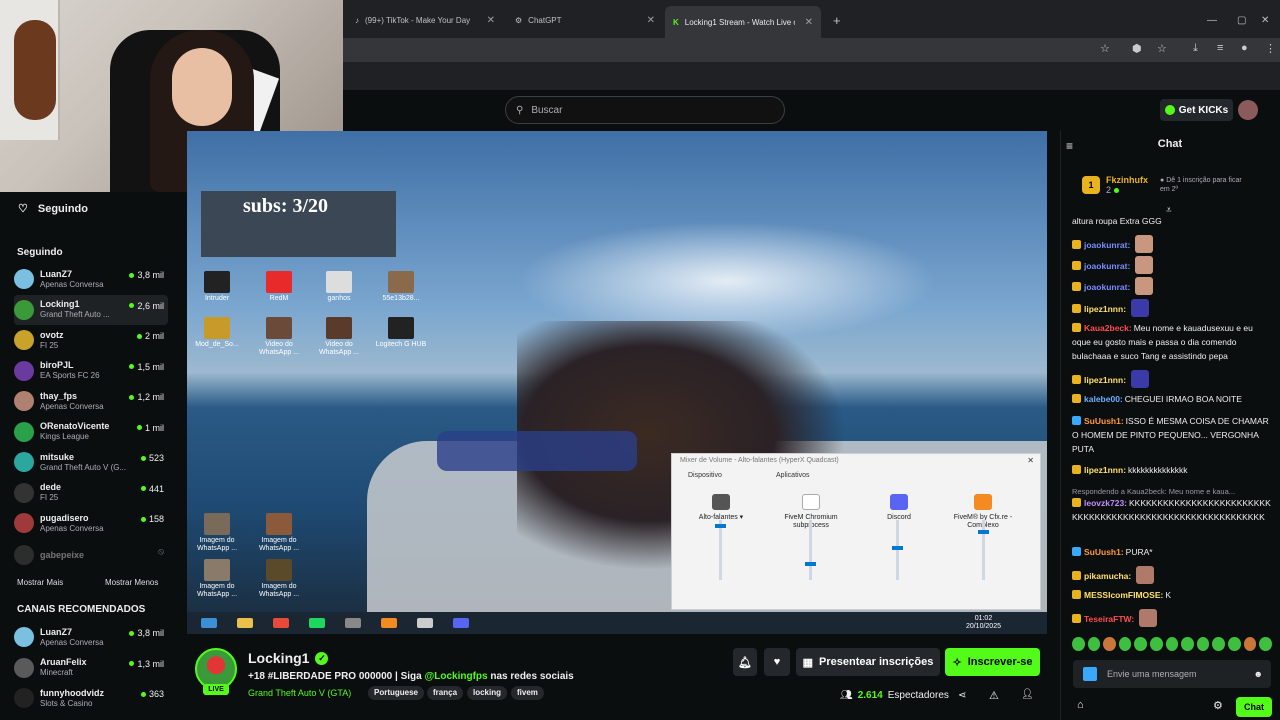 This screenshot has width=1280, height=720. What do you see at coordinates (837, 20) in the screenshot?
I see `new-tab-button: +` at bounding box center [837, 20].